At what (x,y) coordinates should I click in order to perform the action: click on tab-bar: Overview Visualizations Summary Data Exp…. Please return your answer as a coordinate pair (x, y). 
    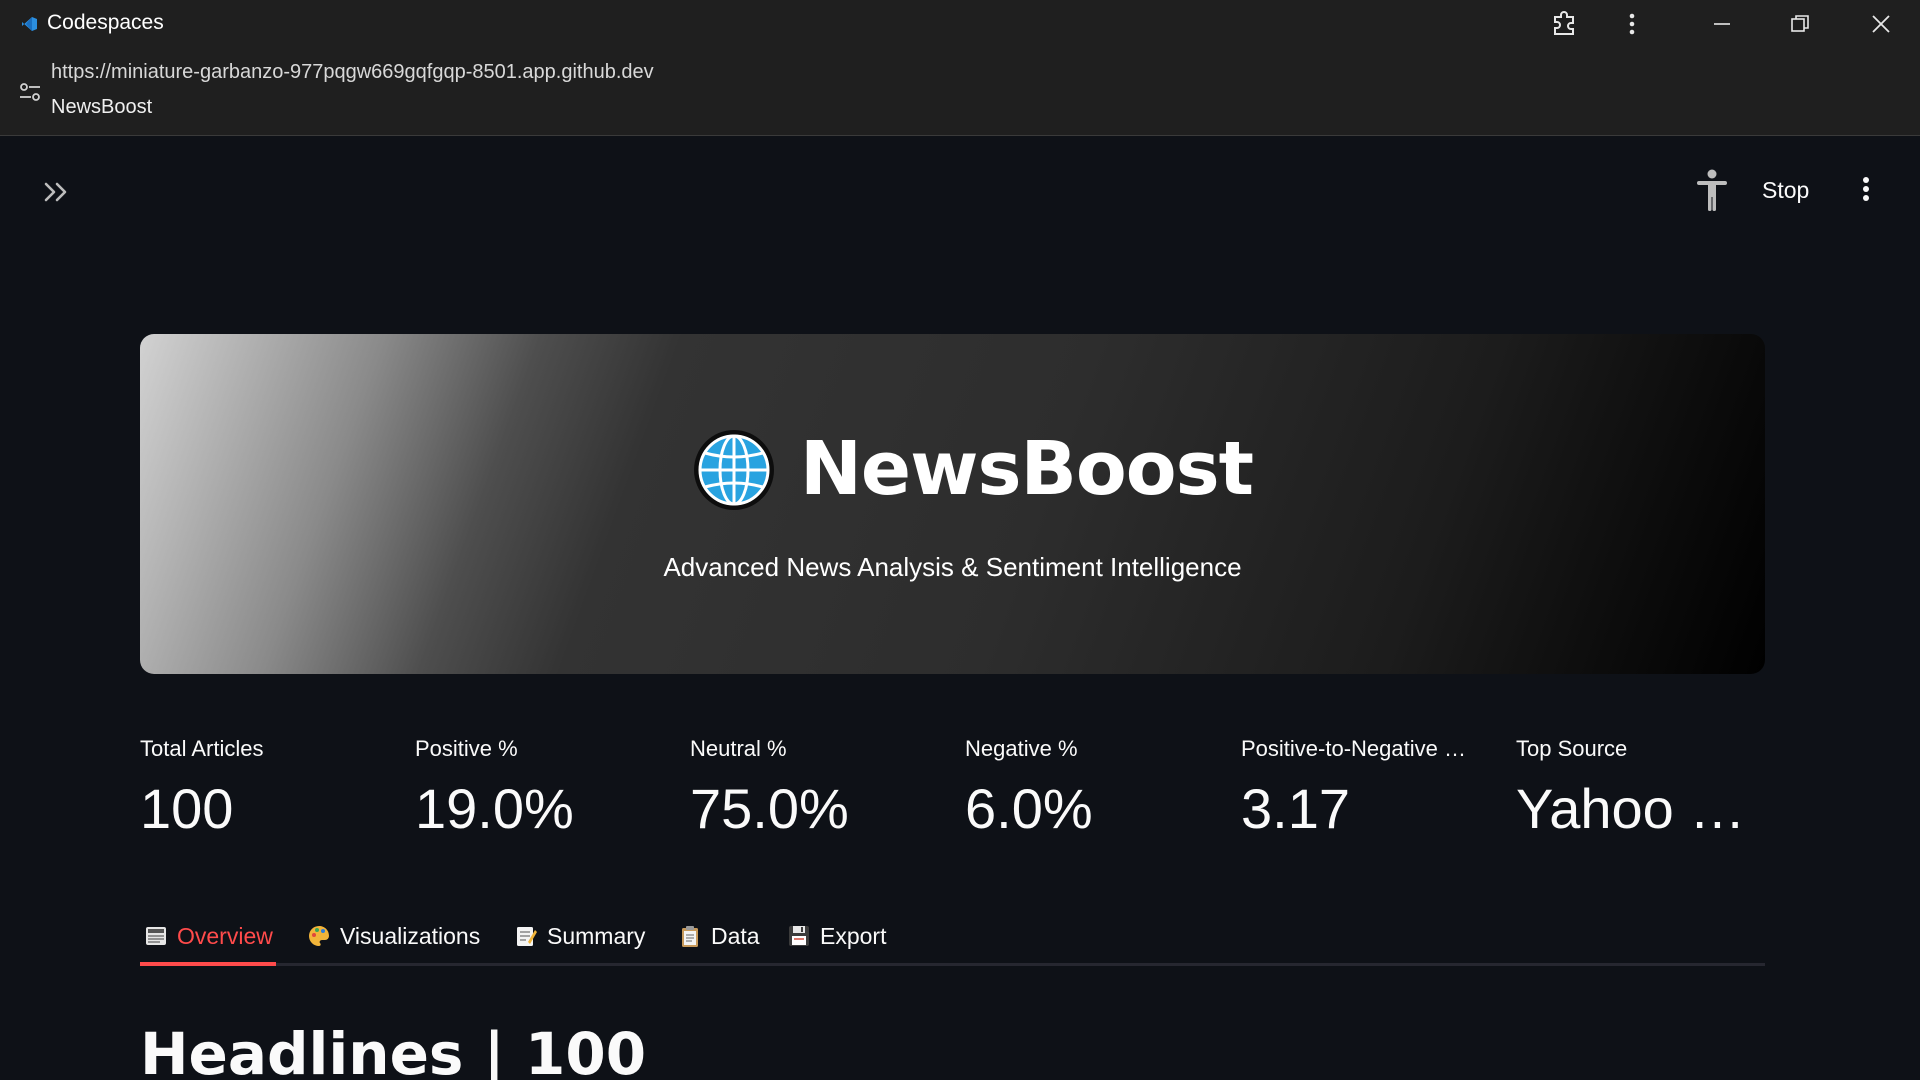
    Looking at the image, I should click on (952, 936).